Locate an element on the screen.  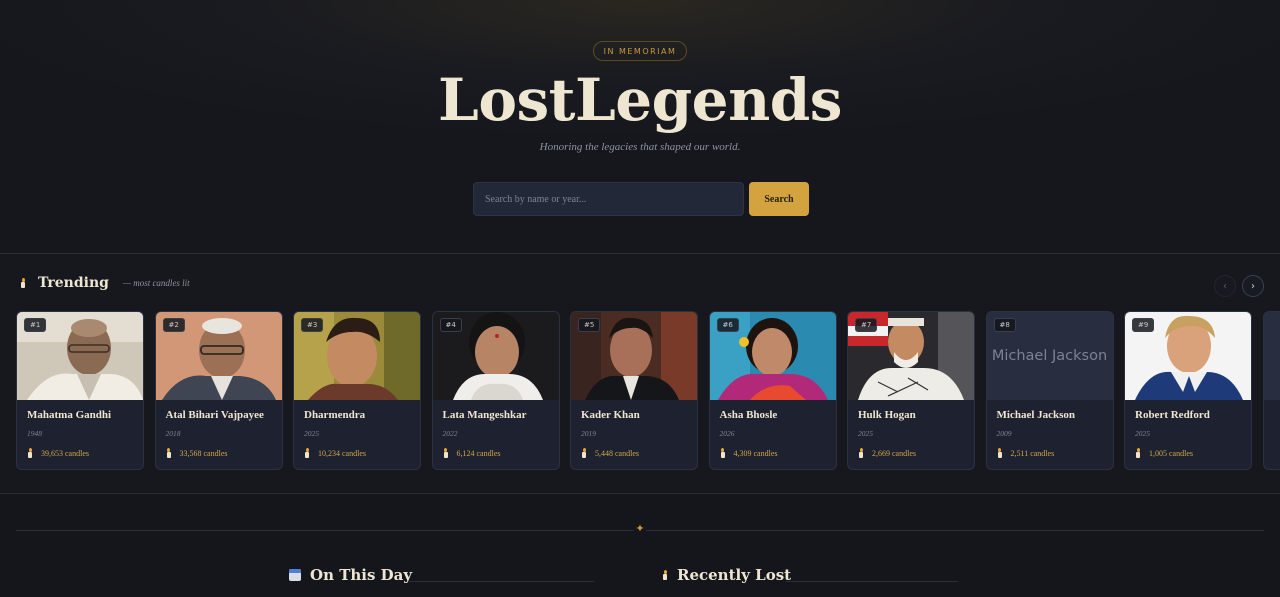
legend-name: Michael Jackson is located at coordinates (1036, 415).